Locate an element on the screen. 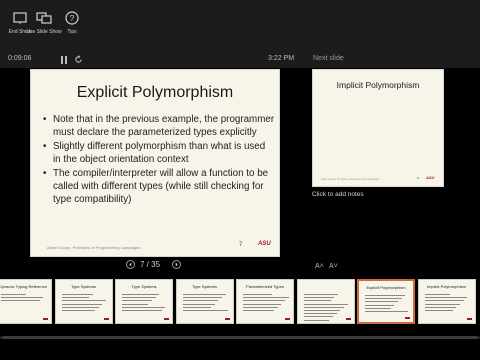 The height and width of the screenshot is (360, 480). slide-thumbnail: Dynamic Typing Reference is located at coordinates (26, 301).